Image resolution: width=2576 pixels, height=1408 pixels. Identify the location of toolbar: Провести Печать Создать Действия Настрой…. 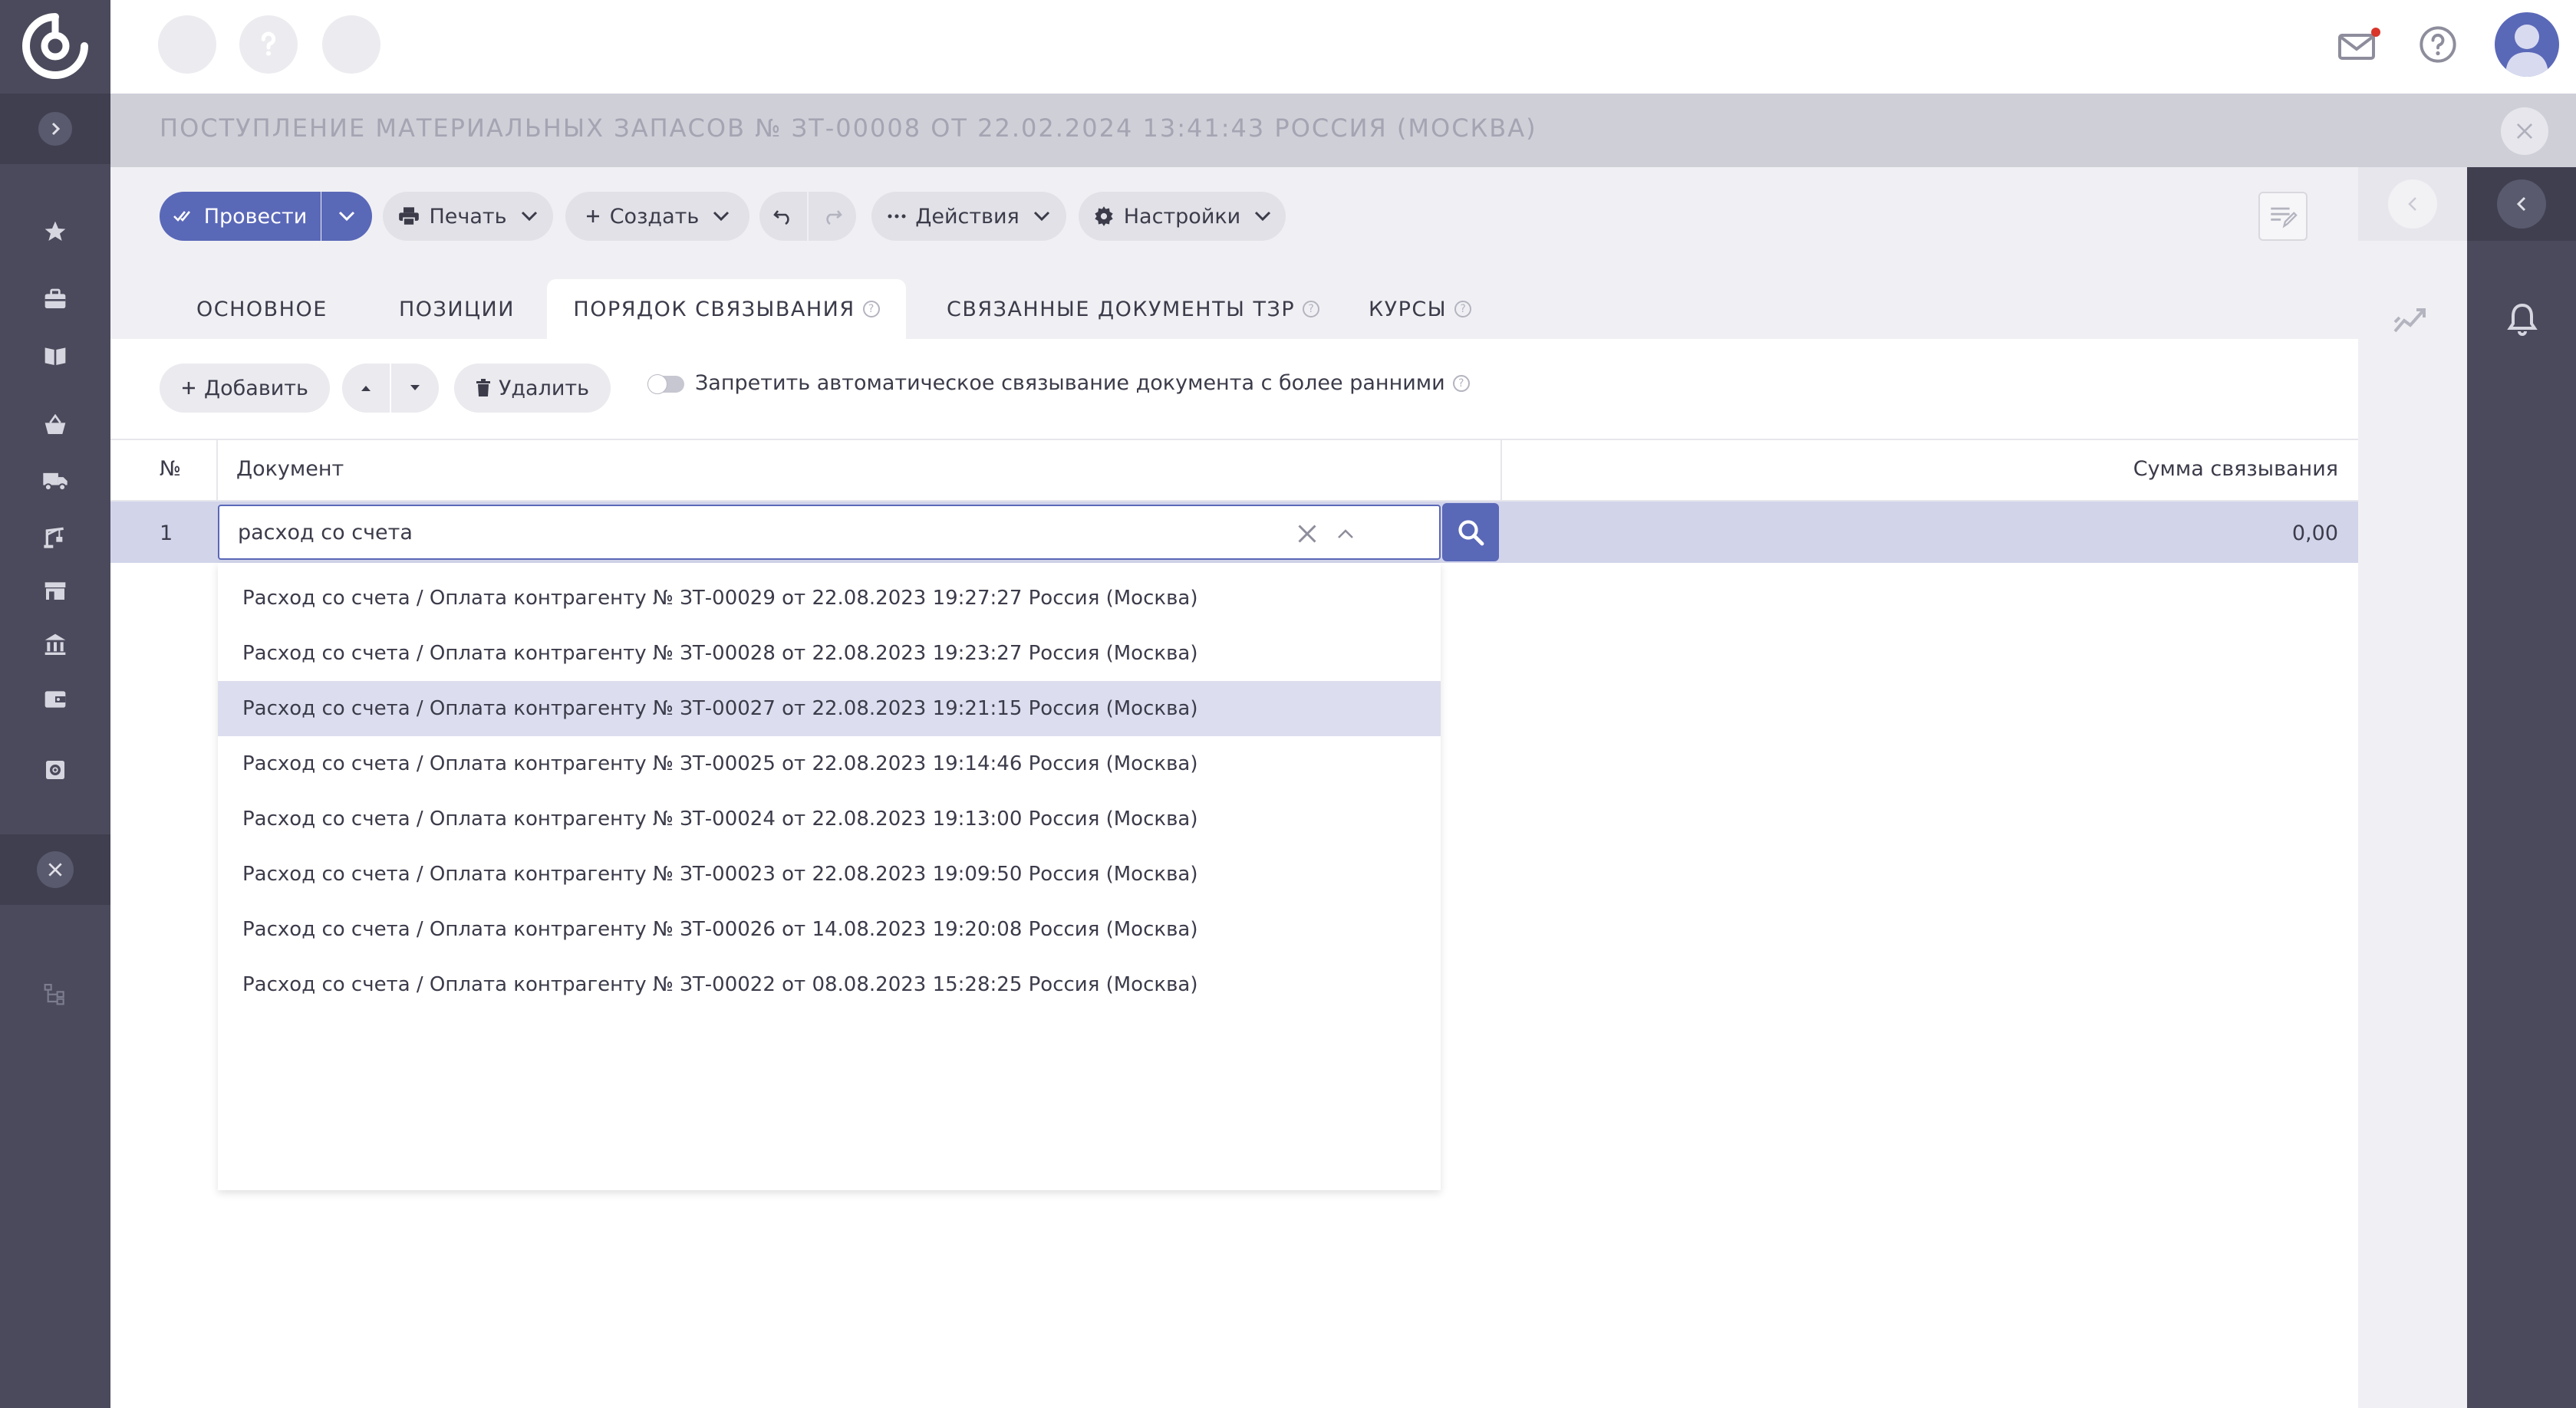
(1234, 216).